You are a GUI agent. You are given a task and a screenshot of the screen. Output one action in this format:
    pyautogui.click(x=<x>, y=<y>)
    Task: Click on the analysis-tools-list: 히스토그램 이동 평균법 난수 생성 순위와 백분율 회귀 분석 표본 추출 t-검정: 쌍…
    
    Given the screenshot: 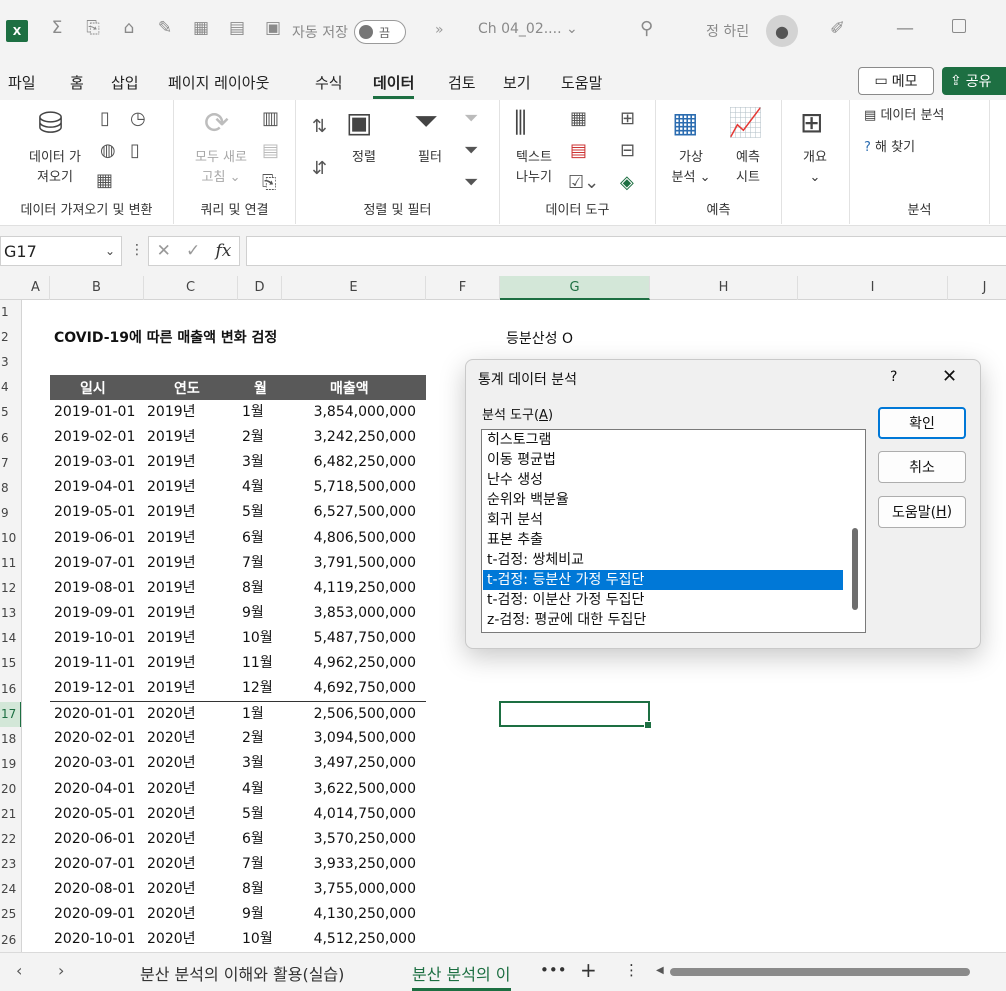 What is the action you would take?
    pyautogui.click(x=673, y=531)
    